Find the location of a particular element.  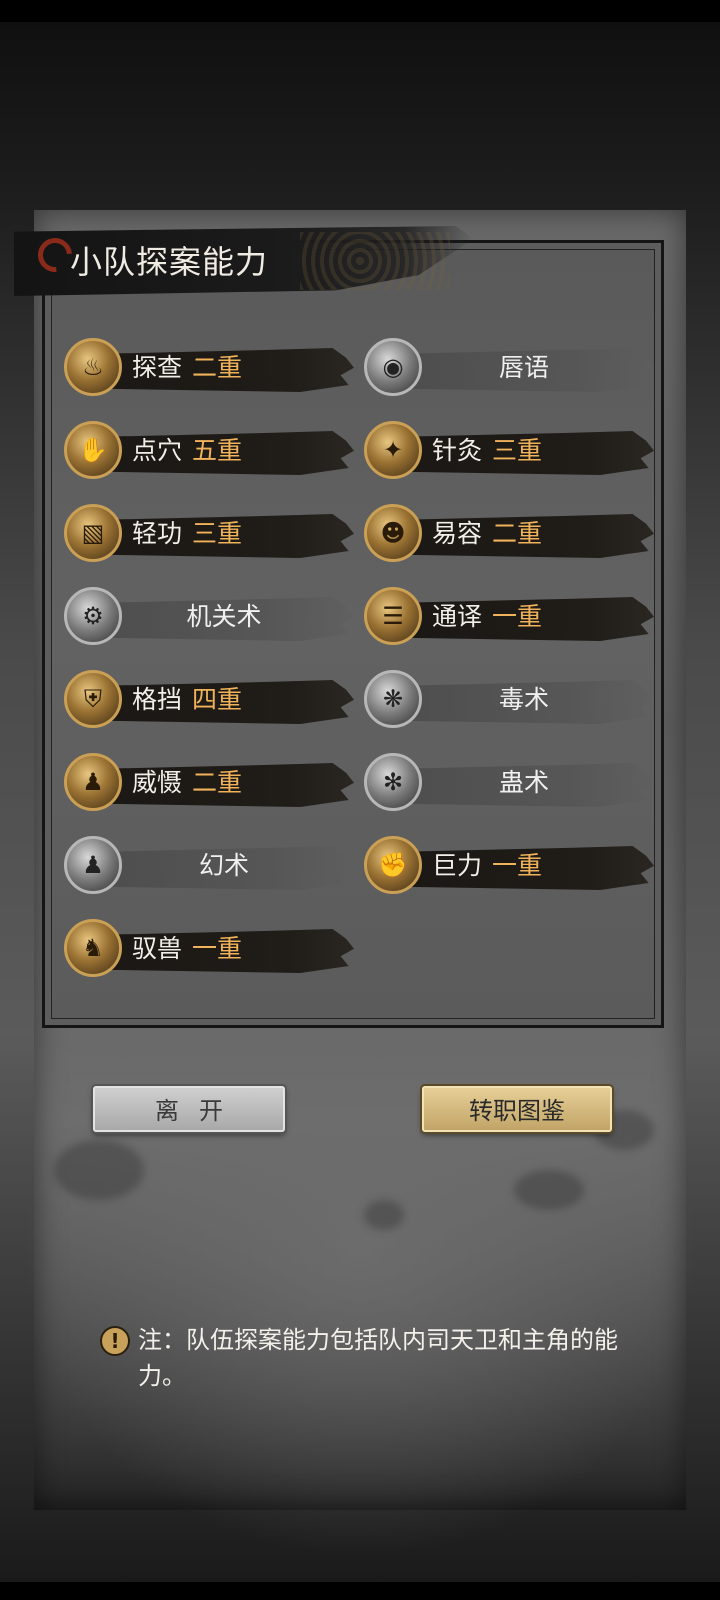

pressure-point-icon: ✋ is located at coordinates (93, 450).